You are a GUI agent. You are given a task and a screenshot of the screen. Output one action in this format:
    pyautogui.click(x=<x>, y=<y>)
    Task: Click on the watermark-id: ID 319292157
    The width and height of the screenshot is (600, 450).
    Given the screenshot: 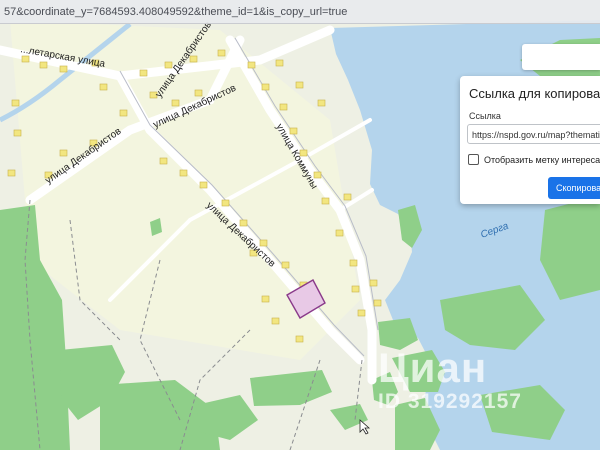 What is the action you would take?
    pyautogui.click(x=450, y=401)
    